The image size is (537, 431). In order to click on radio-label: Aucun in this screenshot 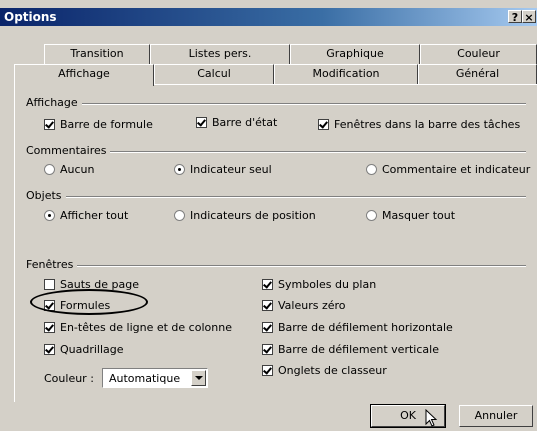, I will do `click(77, 169)`.